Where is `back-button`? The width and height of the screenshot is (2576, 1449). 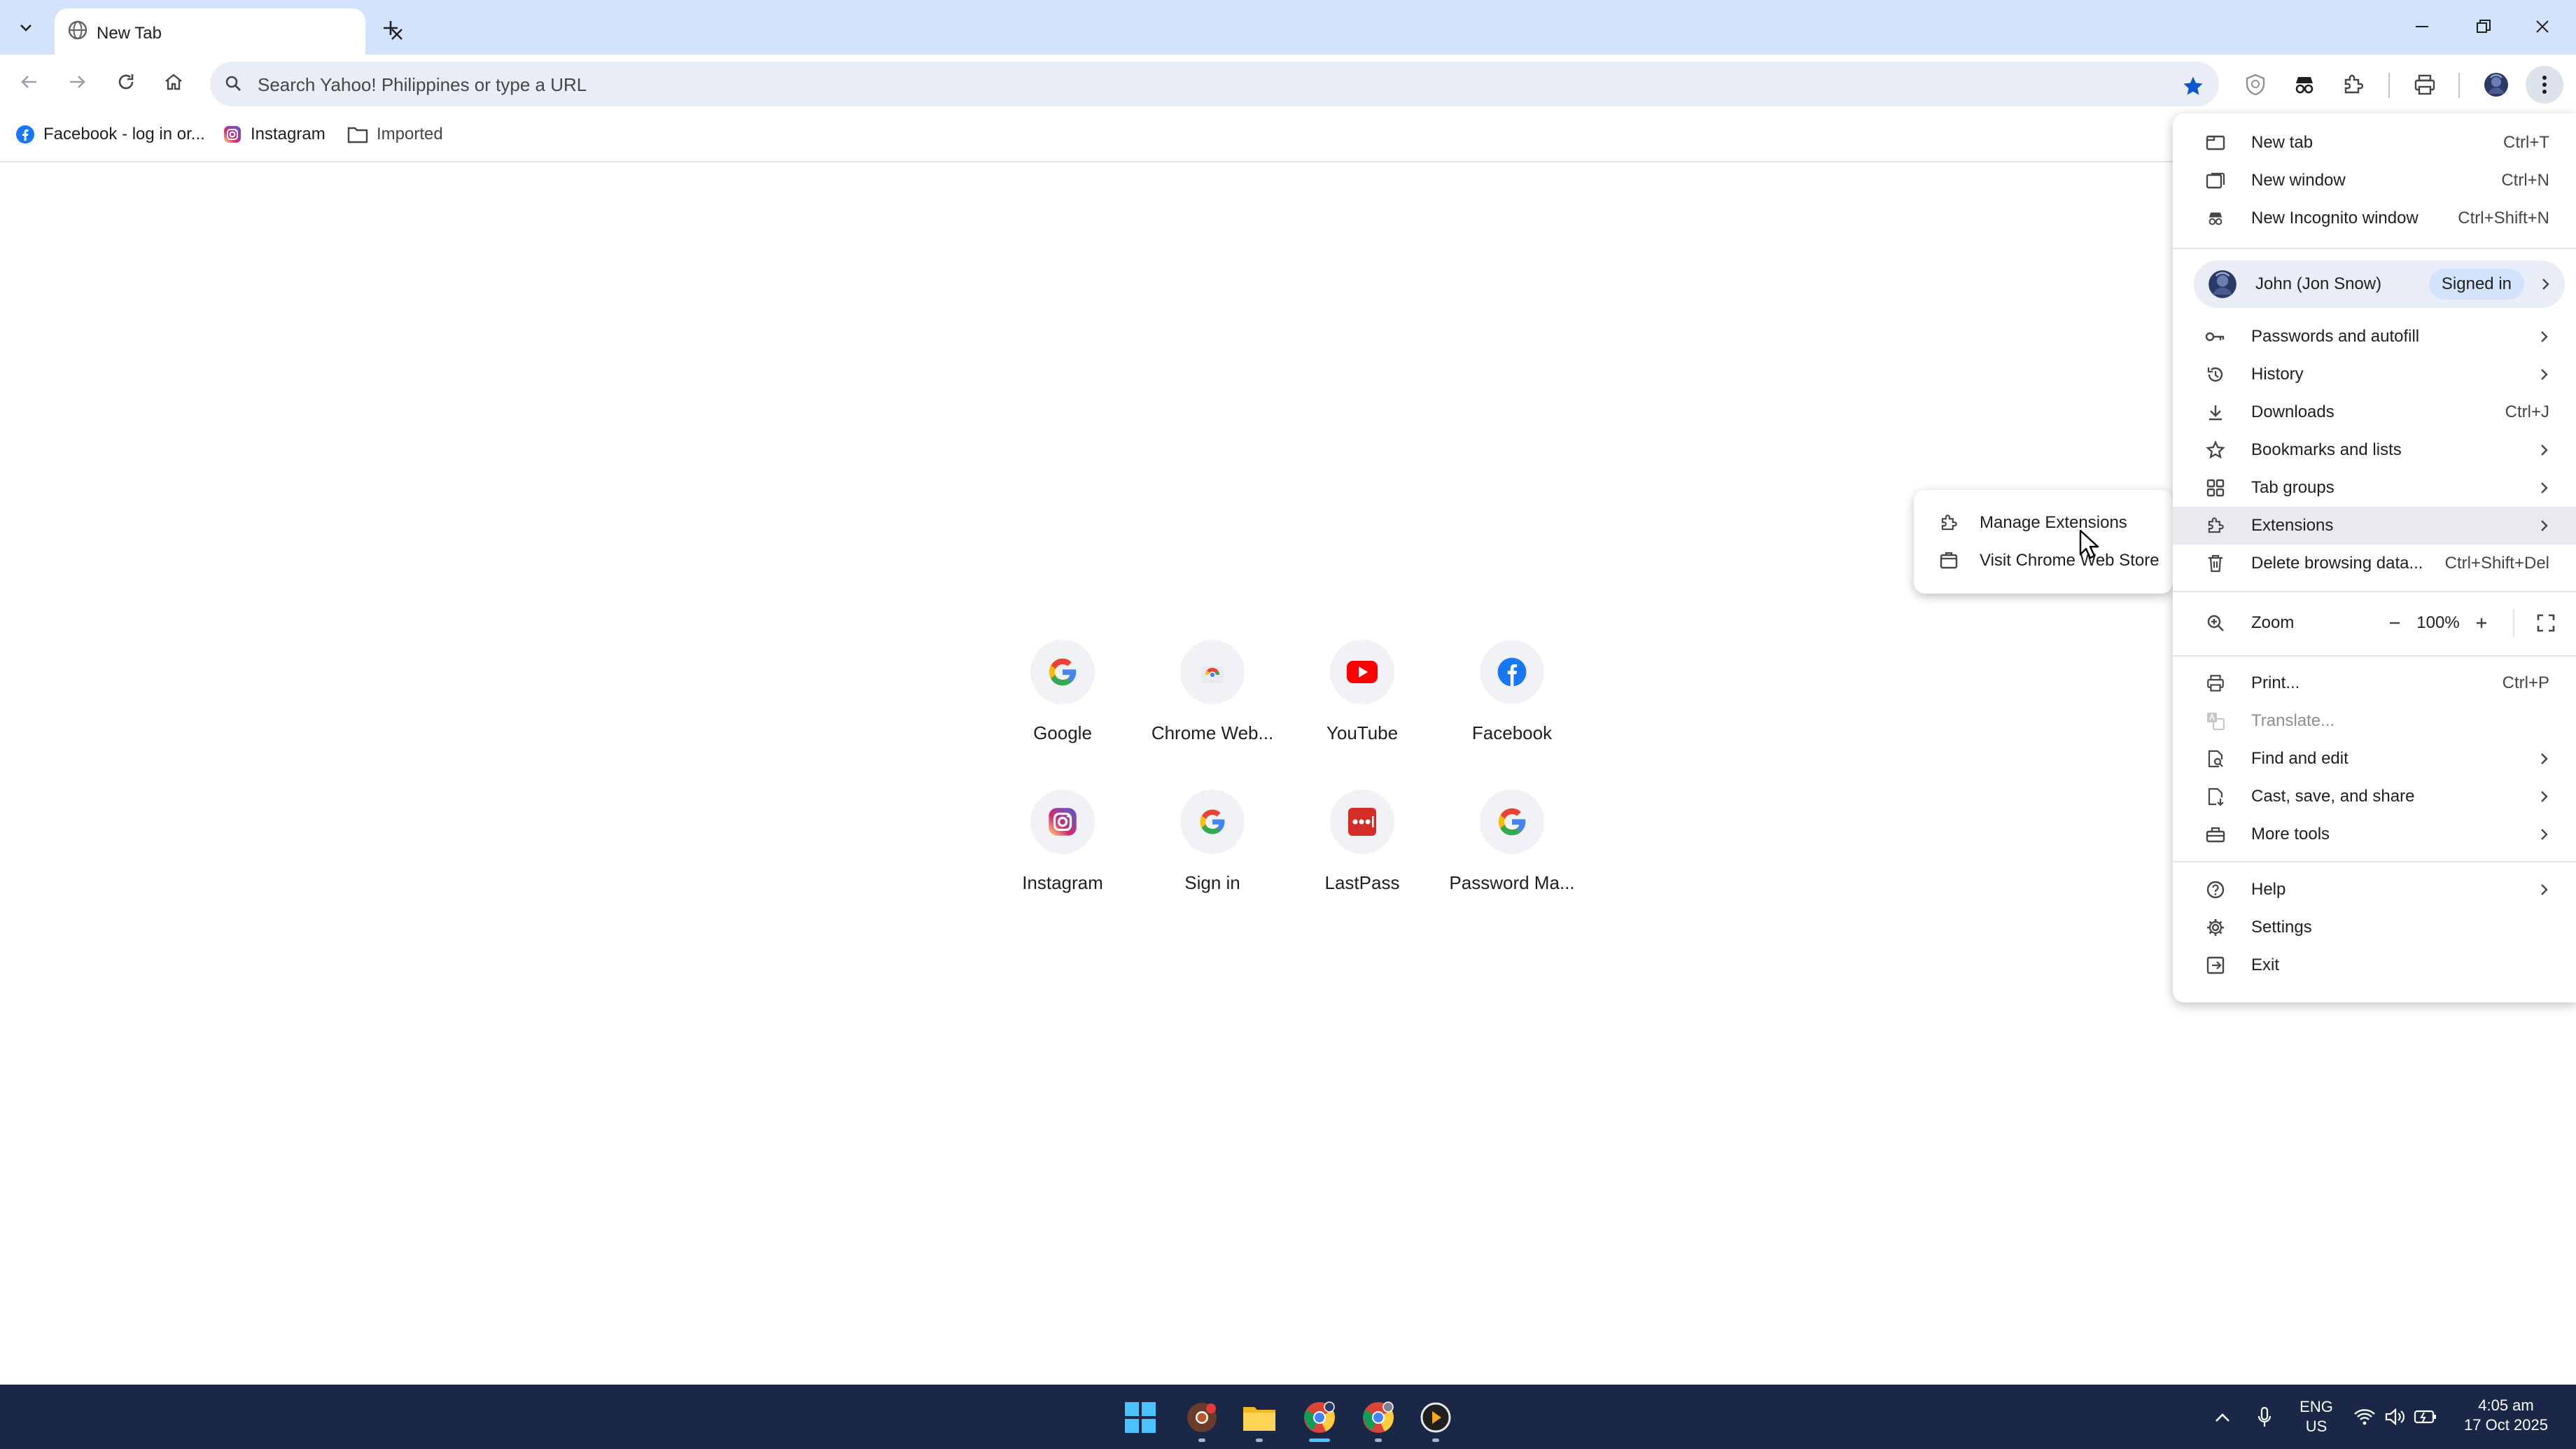 back-button is located at coordinates (29, 82).